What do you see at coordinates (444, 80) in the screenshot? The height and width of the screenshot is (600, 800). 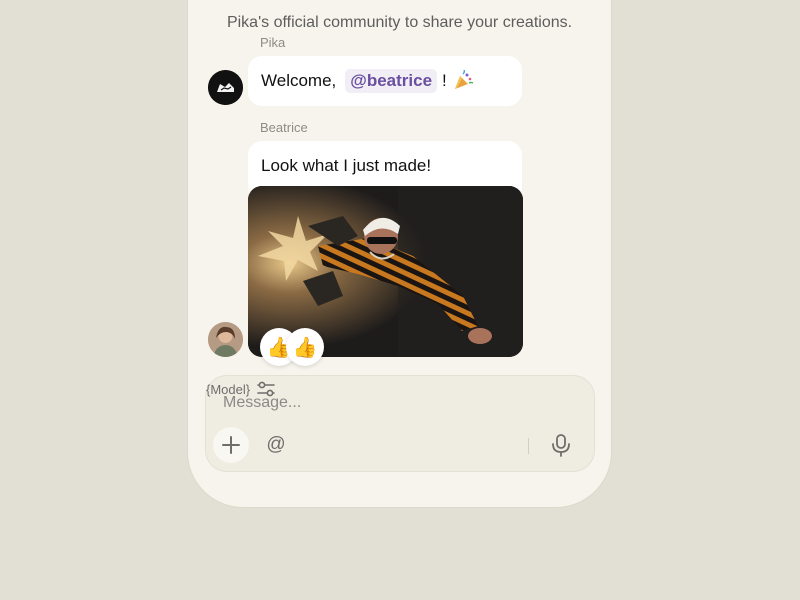 I see `message-exclamation: !` at bounding box center [444, 80].